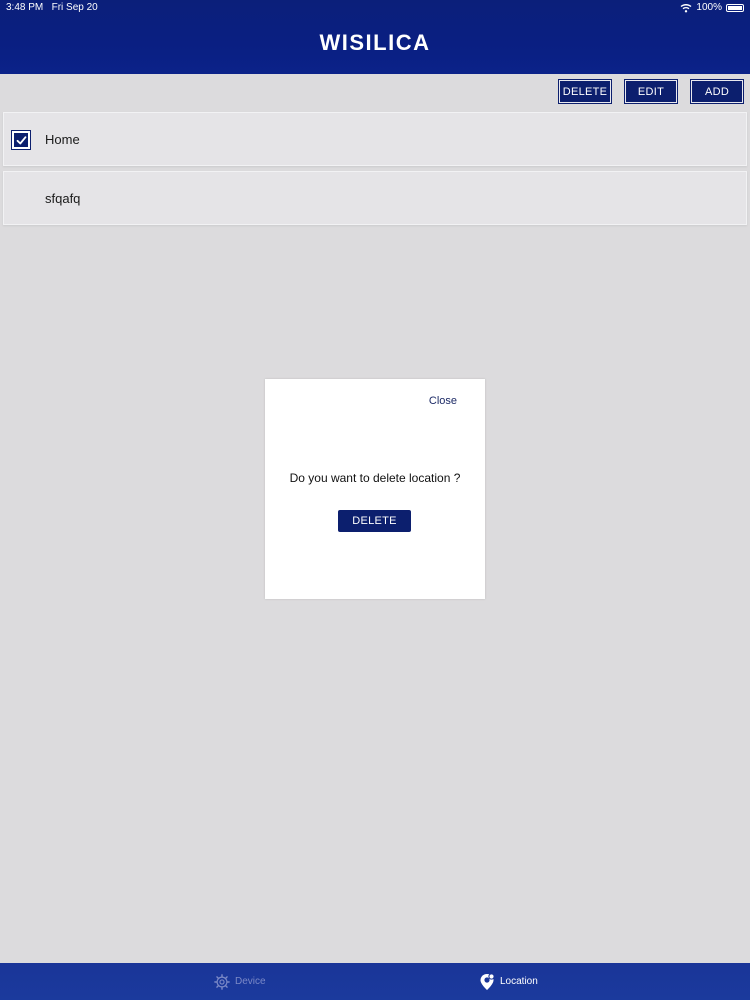  I want to click on battery-percent: 100%, so click(709, 7).